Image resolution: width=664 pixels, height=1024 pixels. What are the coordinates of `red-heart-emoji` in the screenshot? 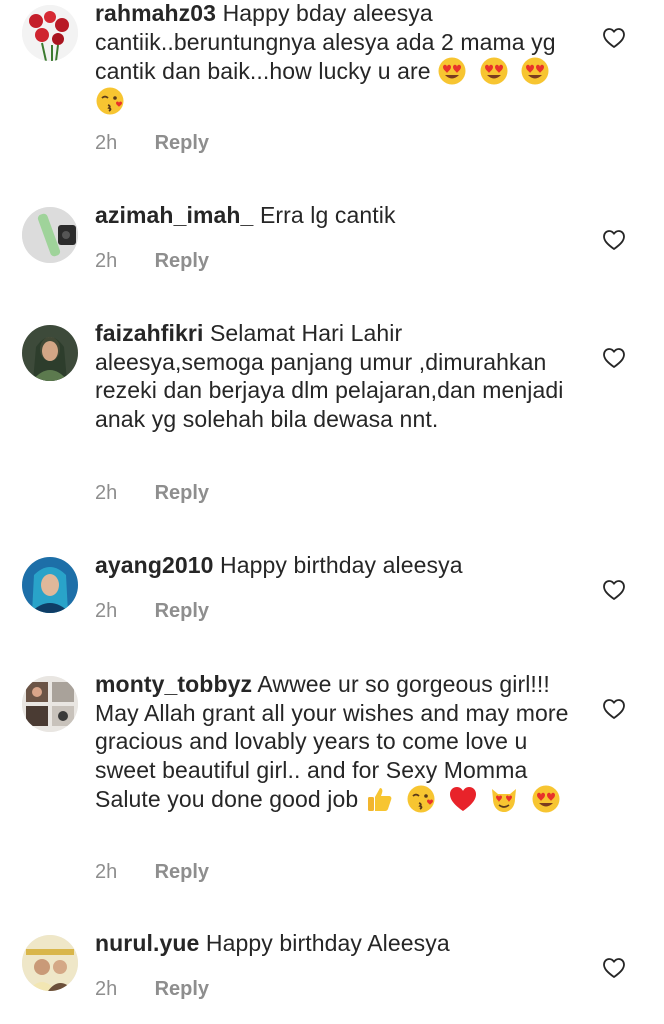 It's located at (463, 799).